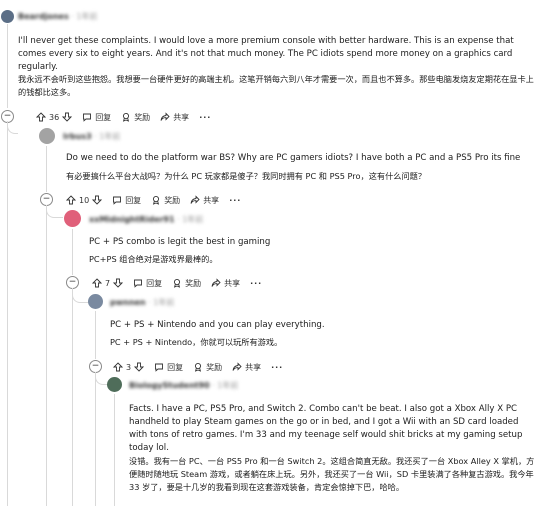 The image size is (550, 506). I want to click on vote-control: 7, so click(108, 283).